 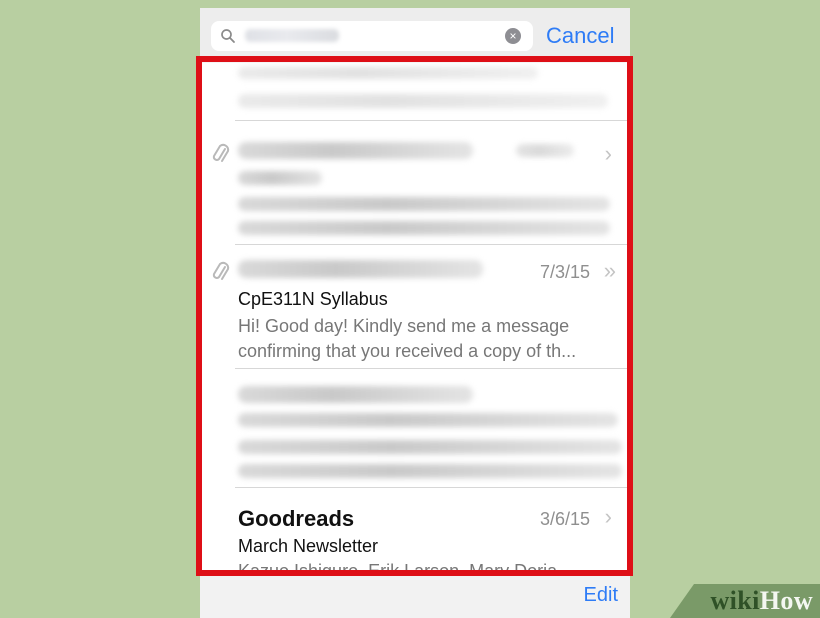 I want to click on message-date: 7/3/15, so click(x=564, y=272).